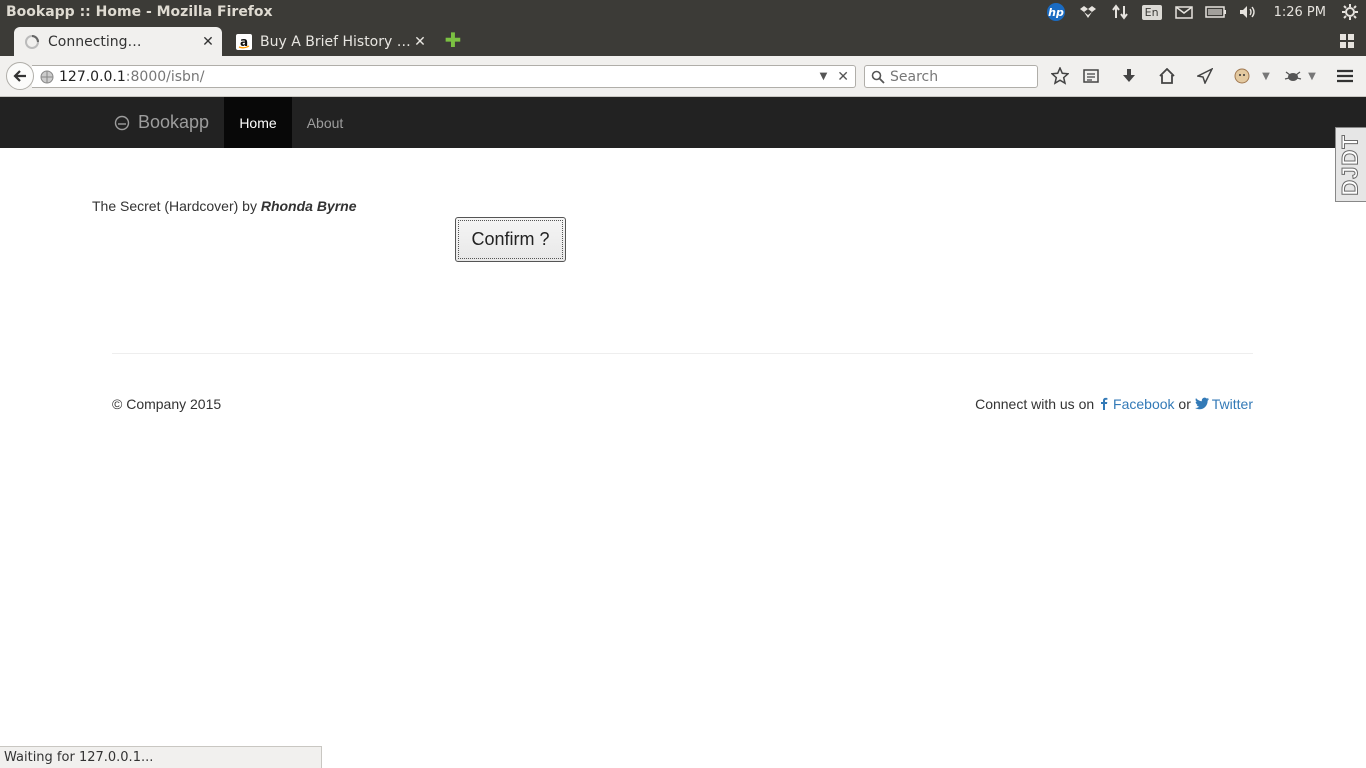  I want to click on back-arrow-icon, so click(19, 76).